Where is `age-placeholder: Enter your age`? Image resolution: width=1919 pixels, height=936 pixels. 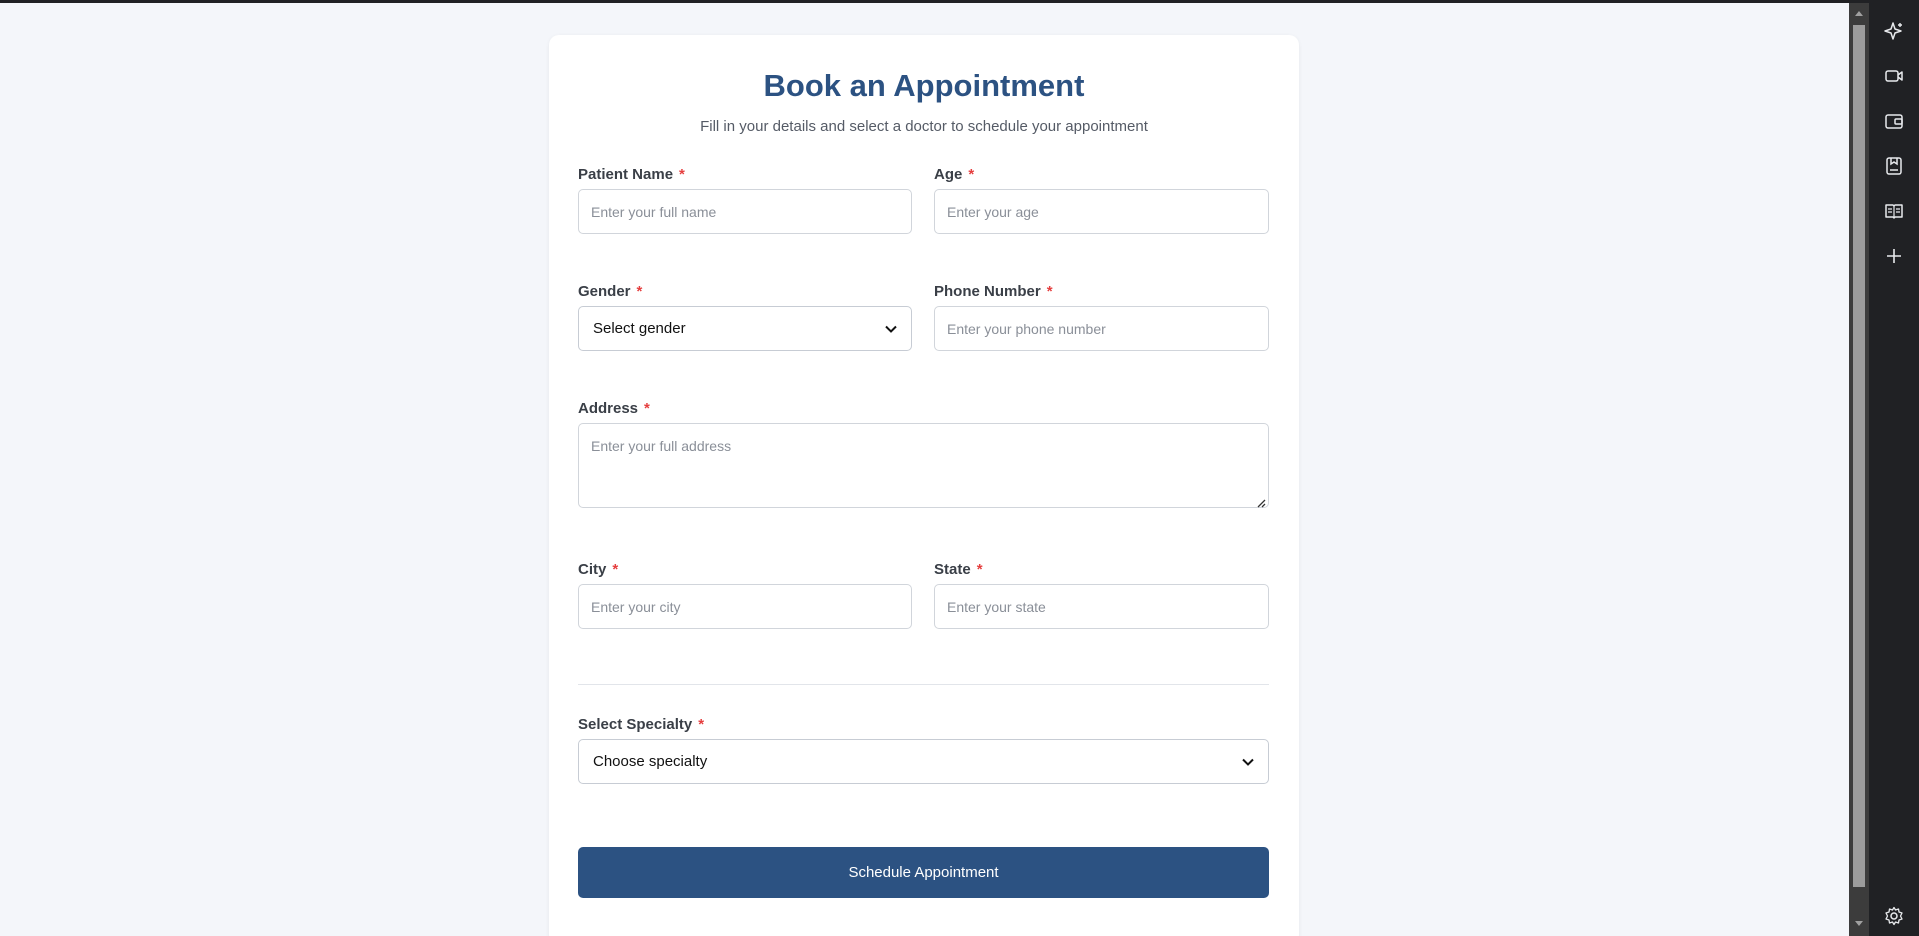
age-placeholder: Enter your age is located at coordinates (993, 211).